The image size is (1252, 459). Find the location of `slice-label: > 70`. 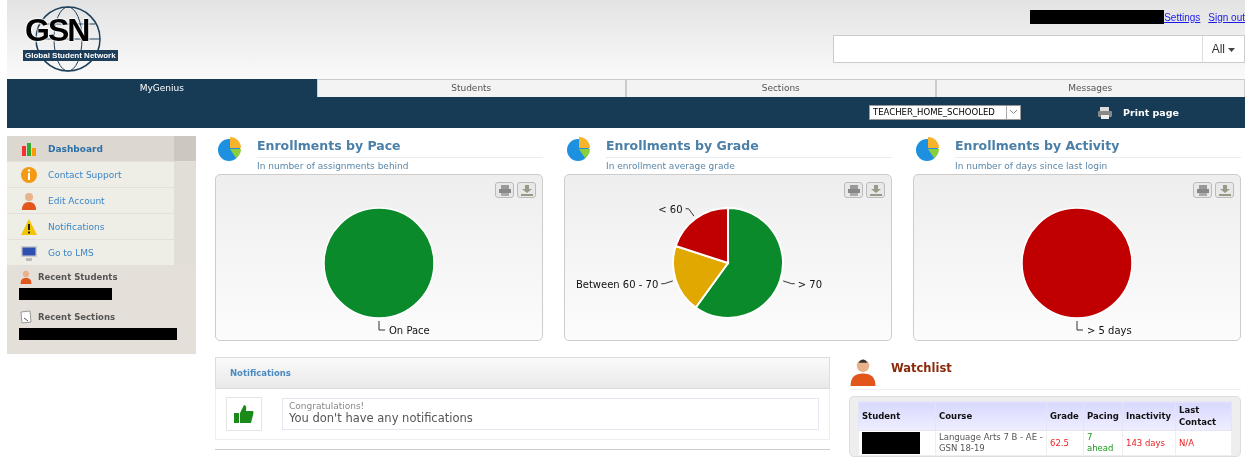

slice-label: > 70 is located at coordinates (809, 284).